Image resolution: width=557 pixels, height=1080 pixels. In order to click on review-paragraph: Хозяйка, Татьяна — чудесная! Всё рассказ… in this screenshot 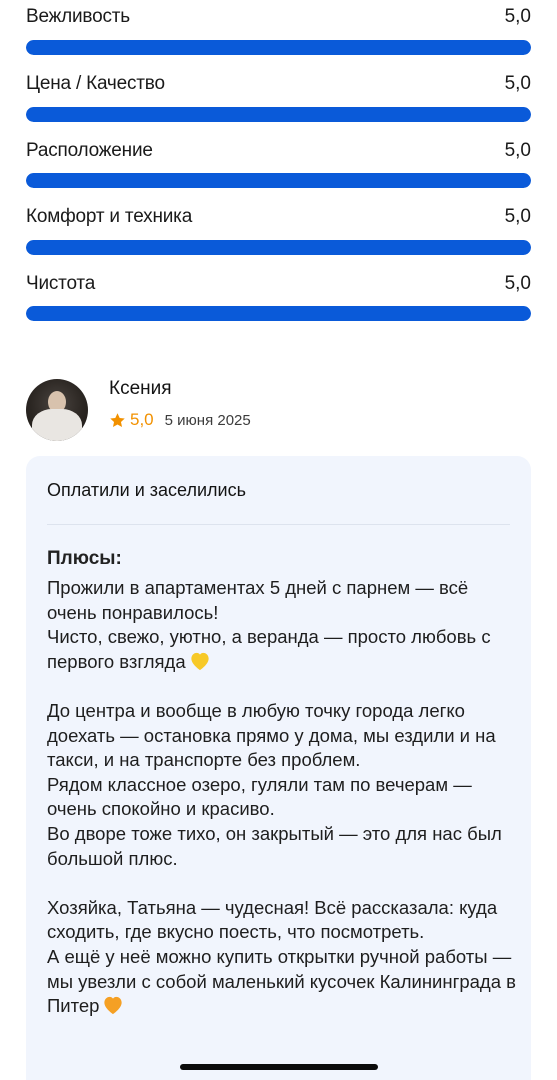, I will do `click(272, 919)`.